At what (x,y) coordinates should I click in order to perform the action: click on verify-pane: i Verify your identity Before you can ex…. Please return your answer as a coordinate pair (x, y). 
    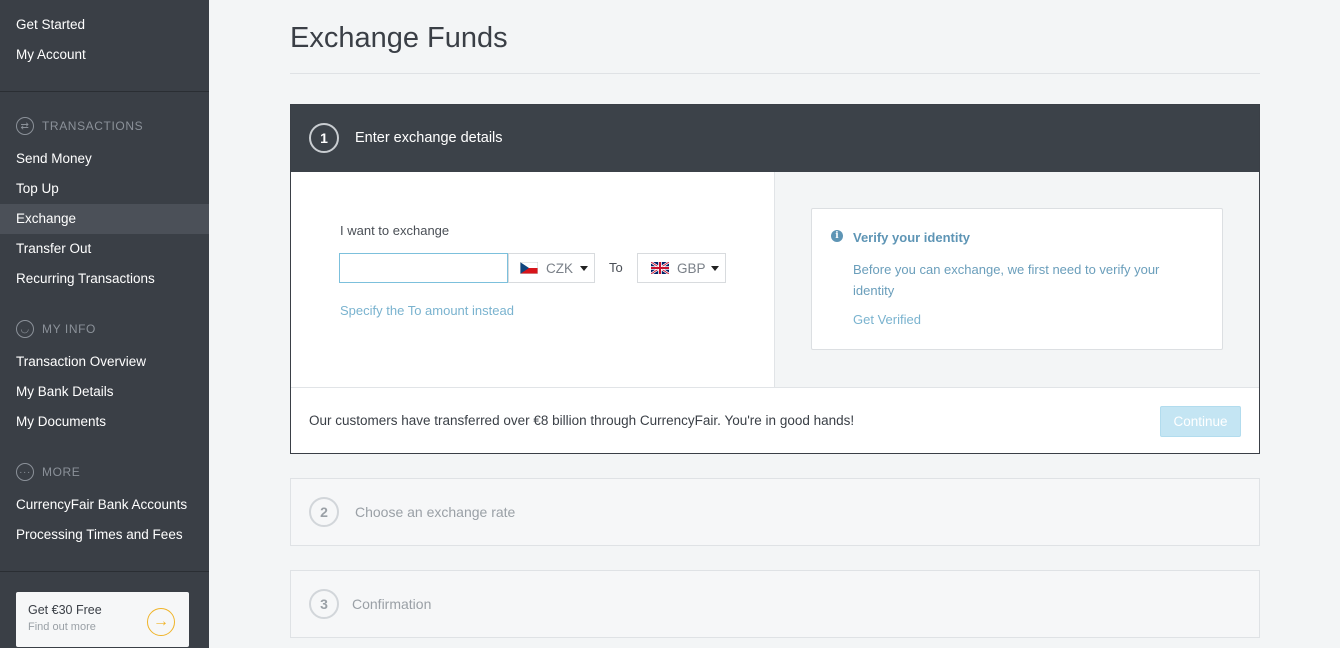
    Looking at the image, I should click on (1017, 279).